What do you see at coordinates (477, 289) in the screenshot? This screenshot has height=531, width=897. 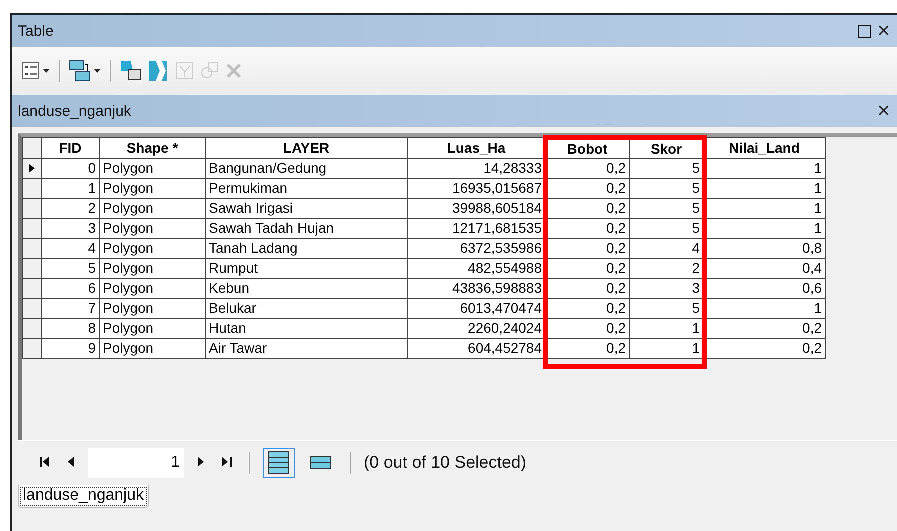 I see `table-cell: 43836,598883` at bounding box center [477, 289].